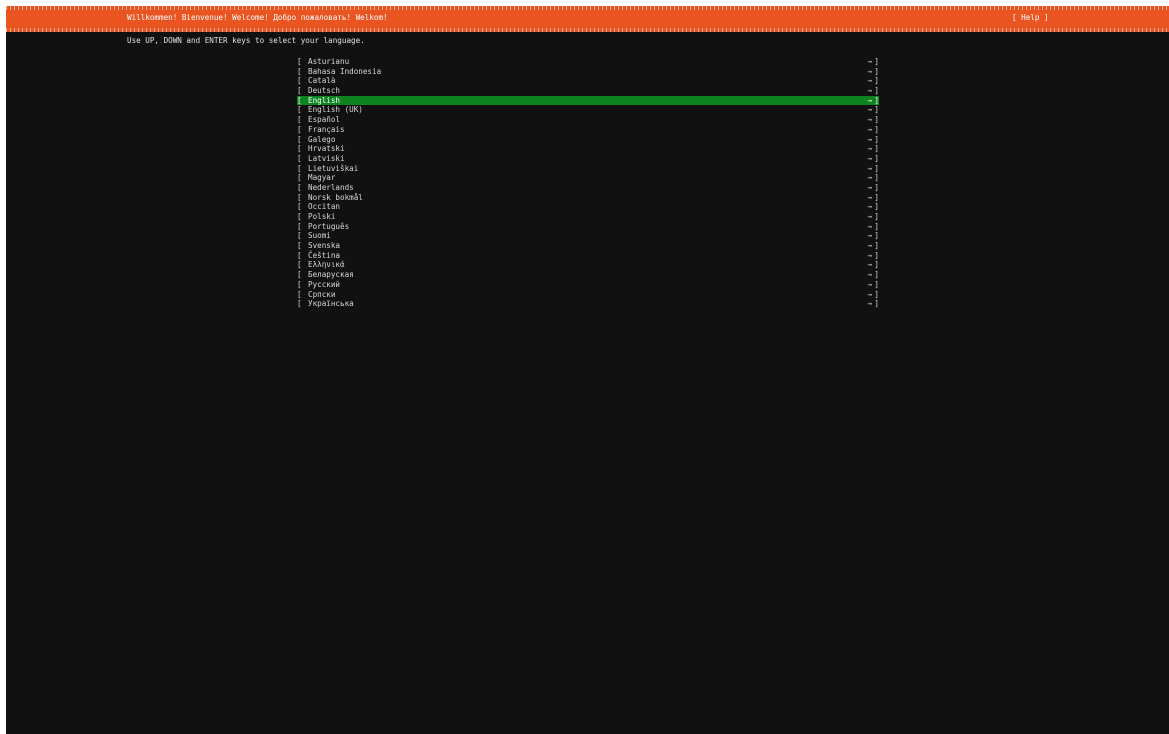 The image size is (1169, 734). I want to click on language-label: Hrvatski, so click(326, 149).